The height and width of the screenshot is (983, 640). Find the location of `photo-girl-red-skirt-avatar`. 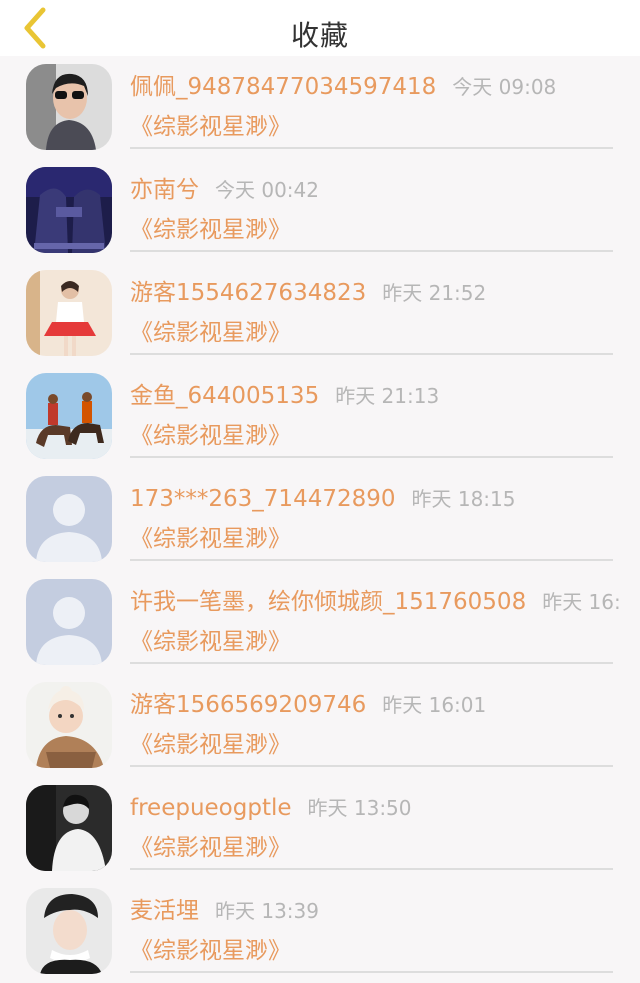

photo-girl-red-skirt-avatar is located at coordinates (69, 313).